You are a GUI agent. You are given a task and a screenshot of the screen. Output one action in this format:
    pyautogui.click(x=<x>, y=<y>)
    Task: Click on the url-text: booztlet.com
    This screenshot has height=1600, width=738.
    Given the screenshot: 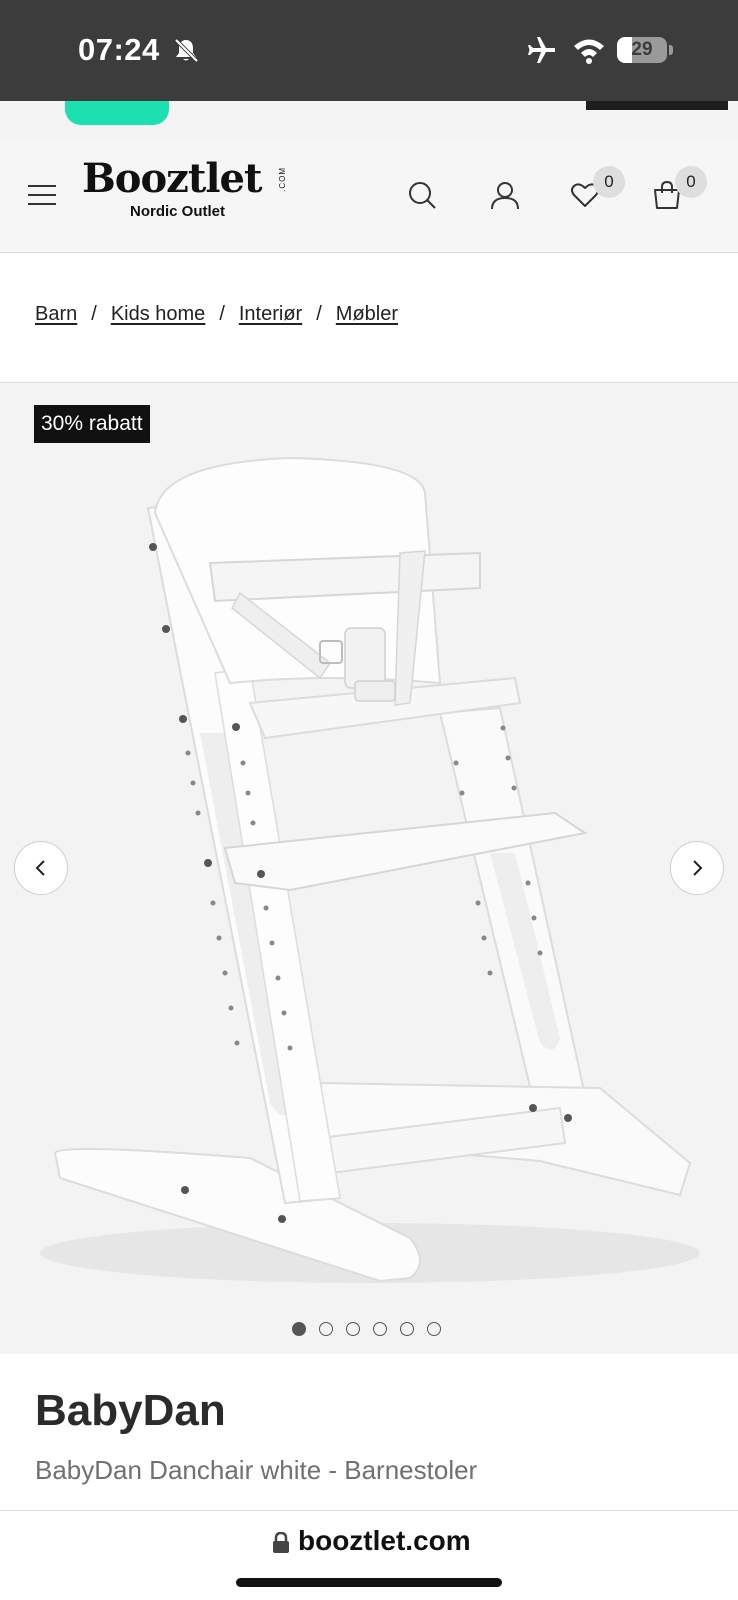 What is the action you would take?
    pyautogui.click(x=384, y=1541)
    